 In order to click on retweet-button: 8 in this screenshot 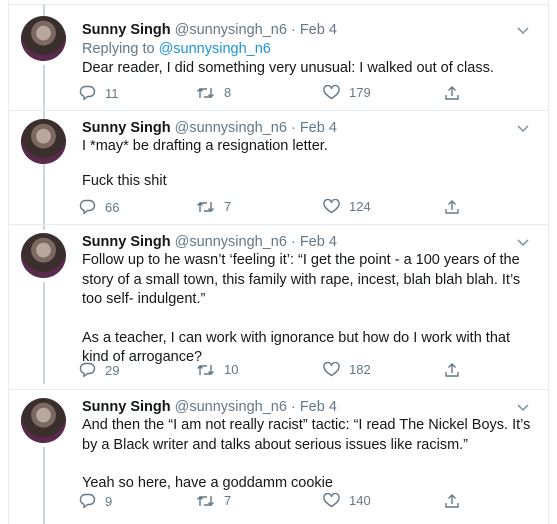, I will do `click(213, 92)`.